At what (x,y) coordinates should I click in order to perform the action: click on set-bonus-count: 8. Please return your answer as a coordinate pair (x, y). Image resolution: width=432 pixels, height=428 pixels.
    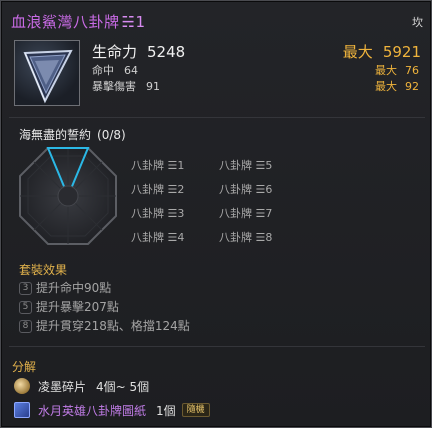
    Looking at the image, I should click on (25, 326).